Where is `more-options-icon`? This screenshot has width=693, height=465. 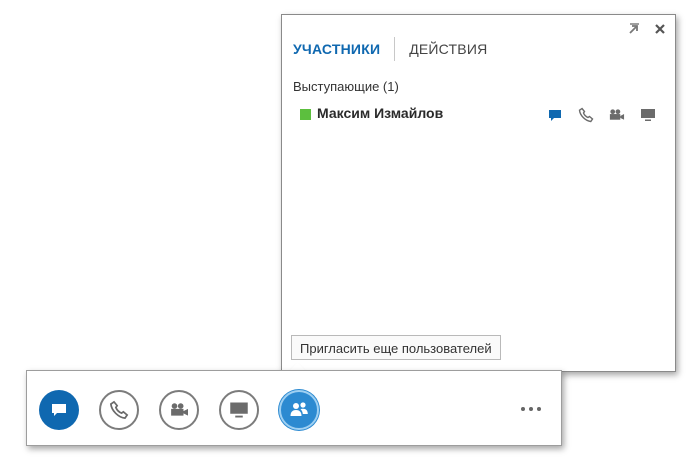 more-options-icon is located at coordinates (535, 409).